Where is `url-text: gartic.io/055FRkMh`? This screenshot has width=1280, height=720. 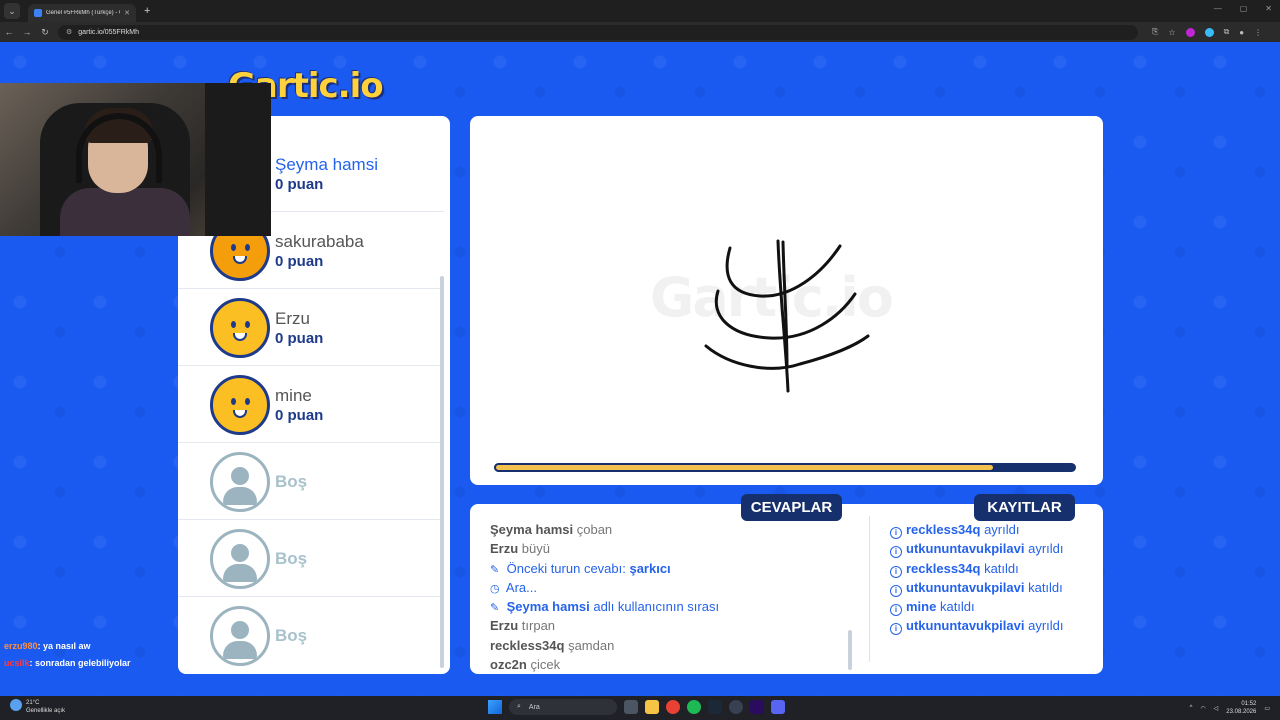 url-text: gartic.io/055FRkMh is located at coordinates (108, 32).